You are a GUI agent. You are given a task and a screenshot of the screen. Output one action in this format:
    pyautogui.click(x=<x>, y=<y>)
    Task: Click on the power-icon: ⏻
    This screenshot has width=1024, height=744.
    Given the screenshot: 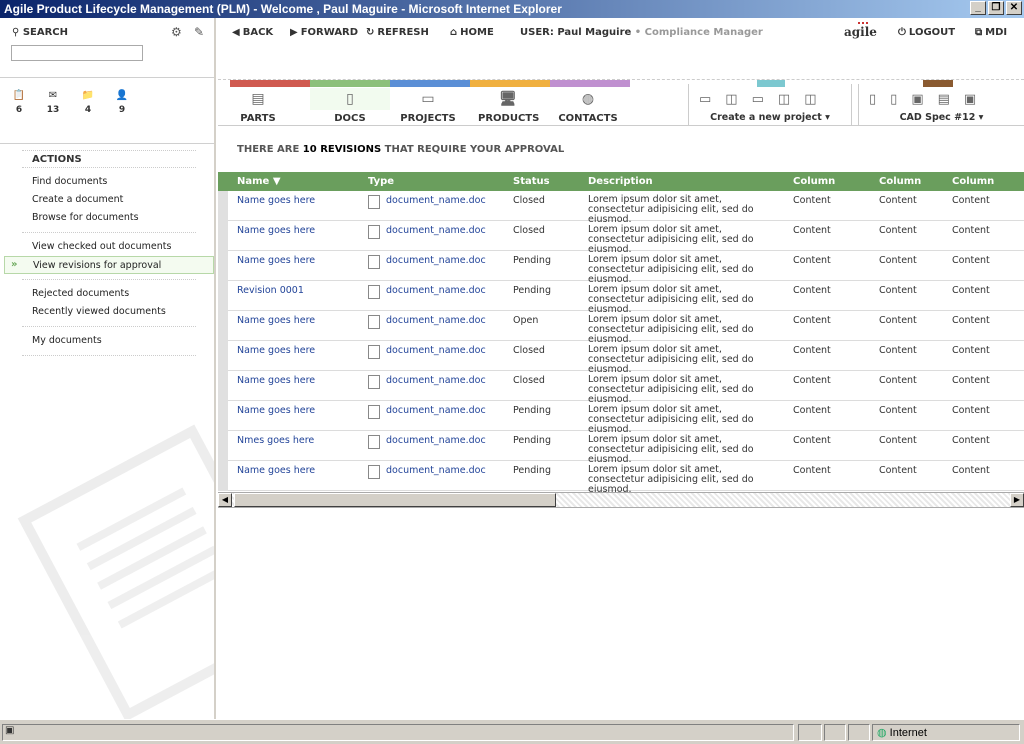 What is the action you would take?
    pyautogui.click(x=902, y=32)
    